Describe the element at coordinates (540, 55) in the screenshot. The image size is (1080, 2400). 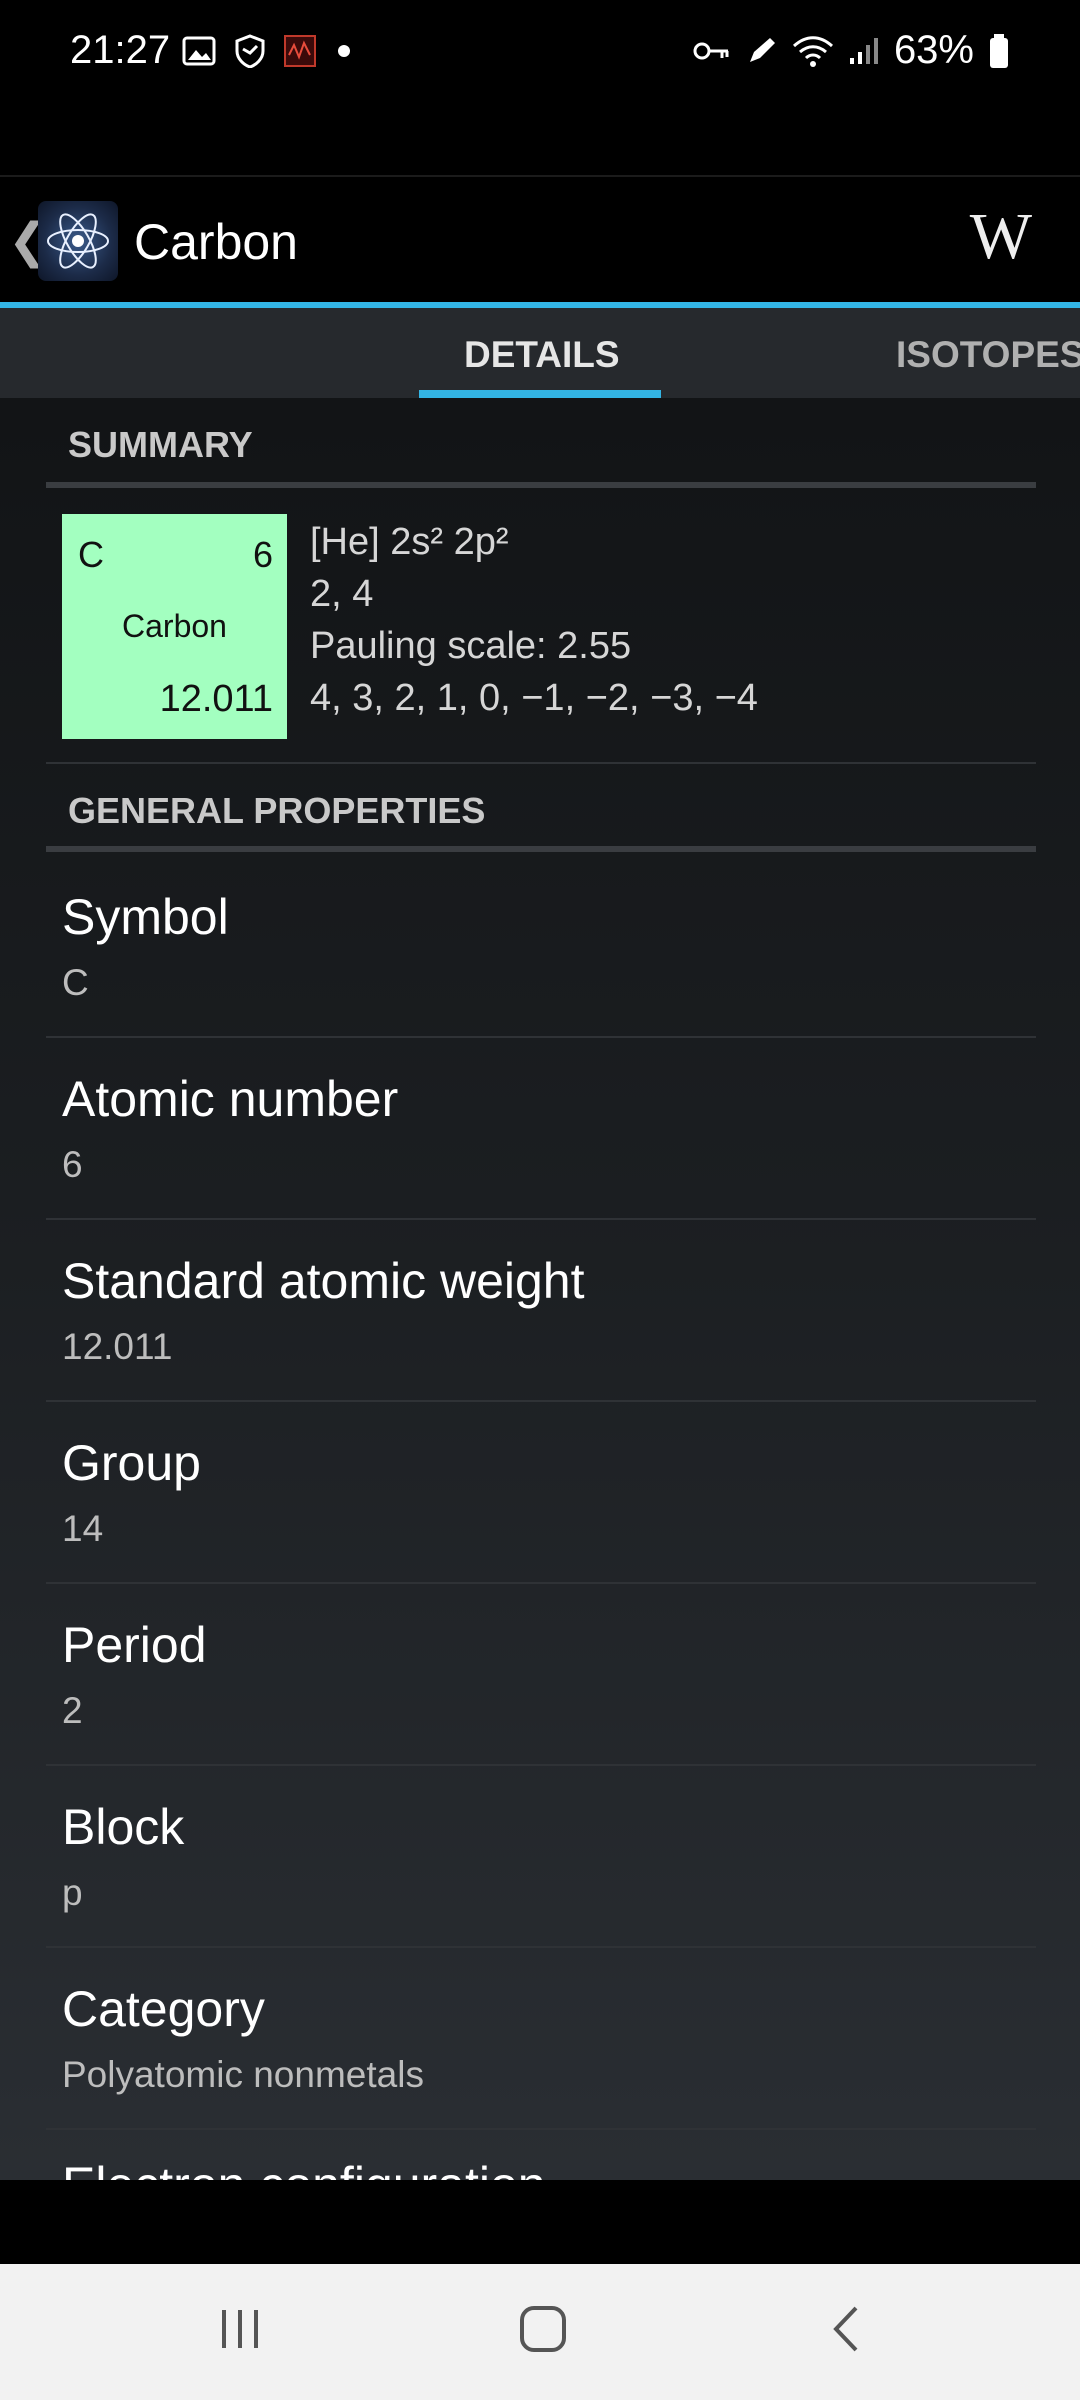
I see `status-bar: 21:27 63%` at that location.